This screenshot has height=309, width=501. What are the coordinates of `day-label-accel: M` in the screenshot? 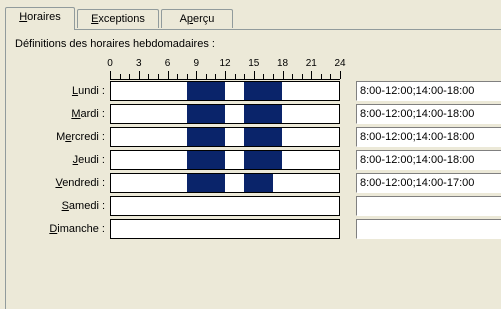 It's located at (76, 114).